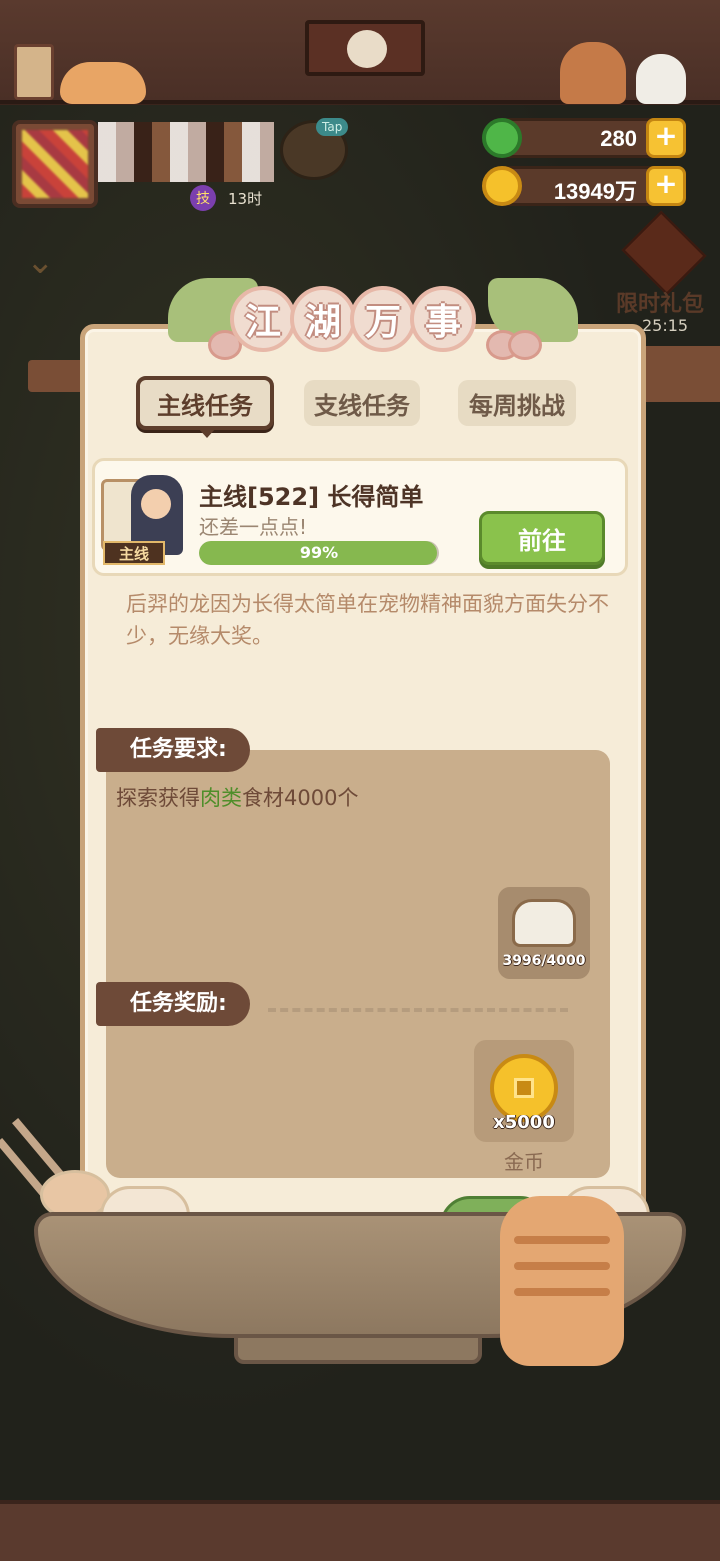 This screenshot has width=720, height=1561. Describe the element at coordinates (367, 620) in the screenshot. I see `quest-description: 后羿的龙因为长得太简单在宠物精神面貌方面失分不少，无缘大奖。` at that location.